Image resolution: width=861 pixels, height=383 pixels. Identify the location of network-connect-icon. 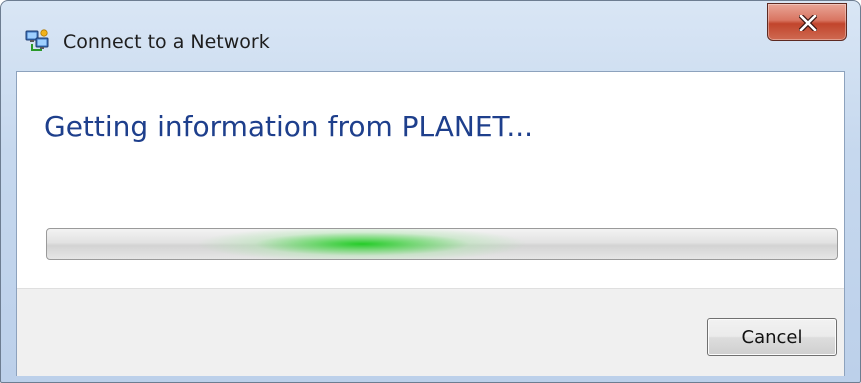
(37, 41).